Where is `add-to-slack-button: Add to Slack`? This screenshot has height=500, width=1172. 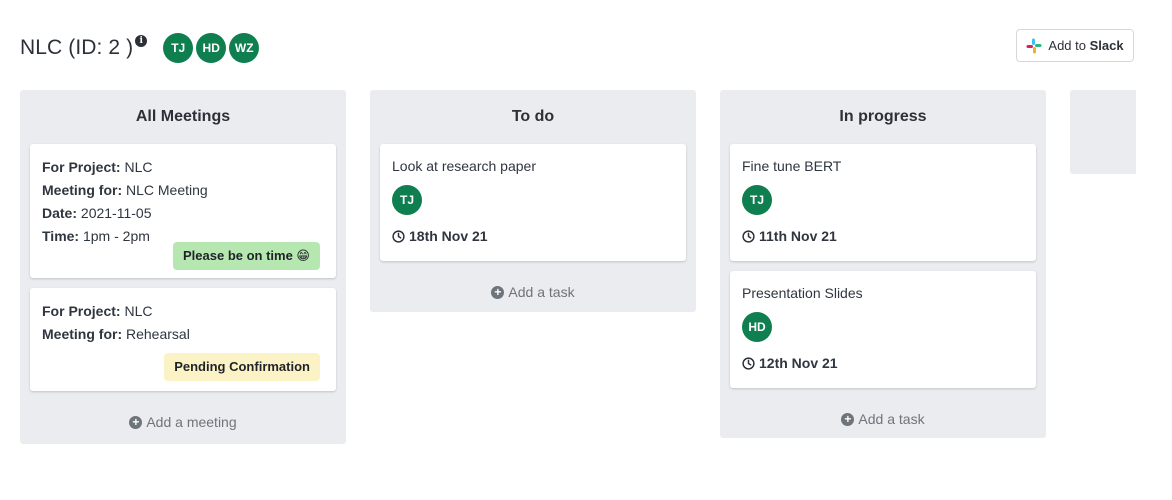
add-to-slack-button: Add to Slack is located at coordinates (1075, 45).